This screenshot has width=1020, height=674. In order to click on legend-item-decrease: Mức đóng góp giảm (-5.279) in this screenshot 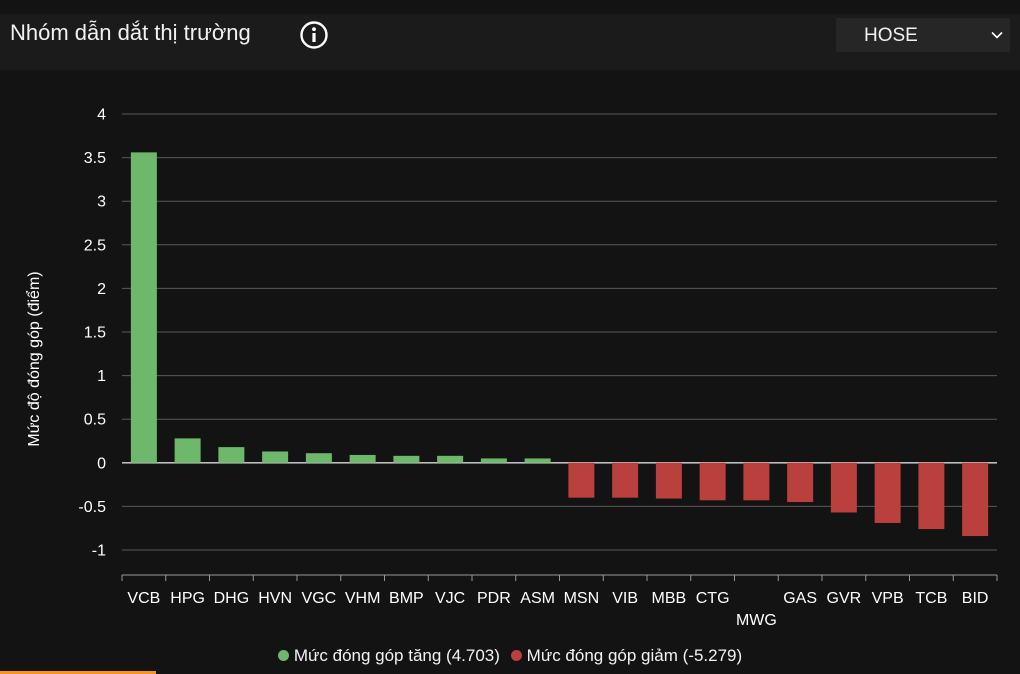, I will do `click(626, 656)`.